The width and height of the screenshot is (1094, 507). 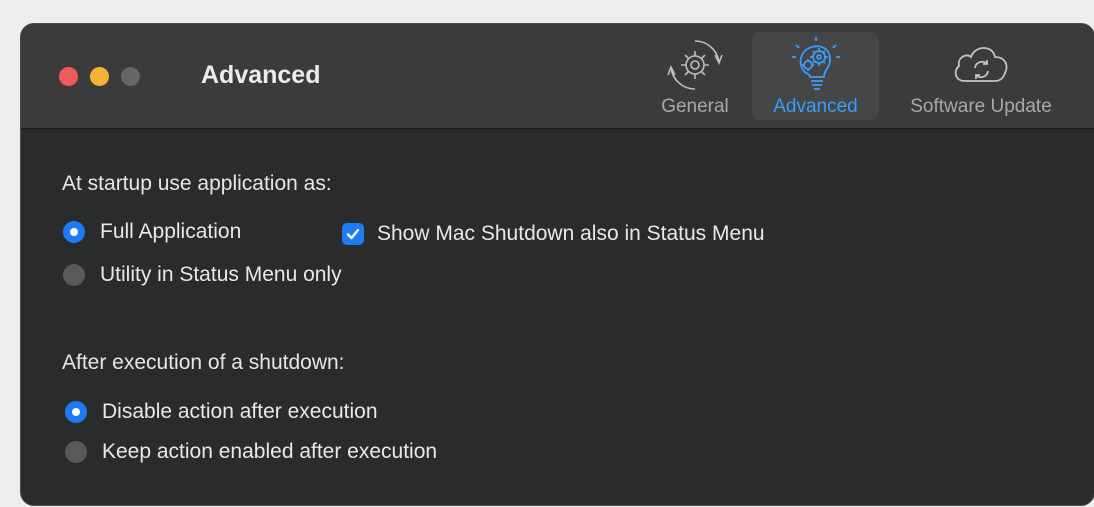 What do you see at coordinates (695, 67) in the screenshot?
I see `gear-icon` at bounding box center [695, 67].